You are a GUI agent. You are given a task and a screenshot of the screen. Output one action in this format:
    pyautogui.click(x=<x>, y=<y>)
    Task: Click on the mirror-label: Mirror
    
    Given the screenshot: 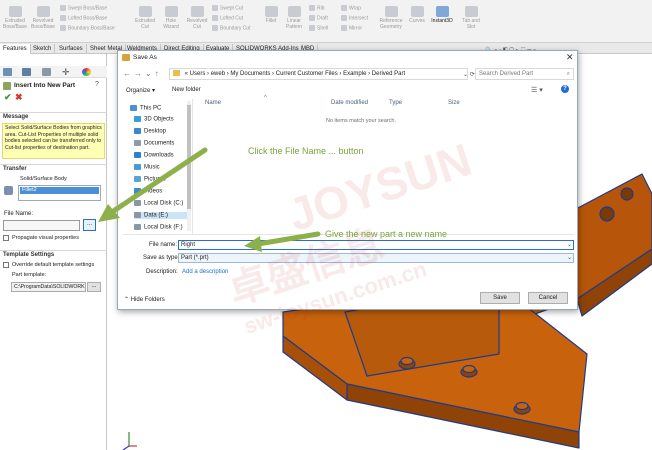 What is the action you would take?
    pyautogui.click(x=356, y=28)
    